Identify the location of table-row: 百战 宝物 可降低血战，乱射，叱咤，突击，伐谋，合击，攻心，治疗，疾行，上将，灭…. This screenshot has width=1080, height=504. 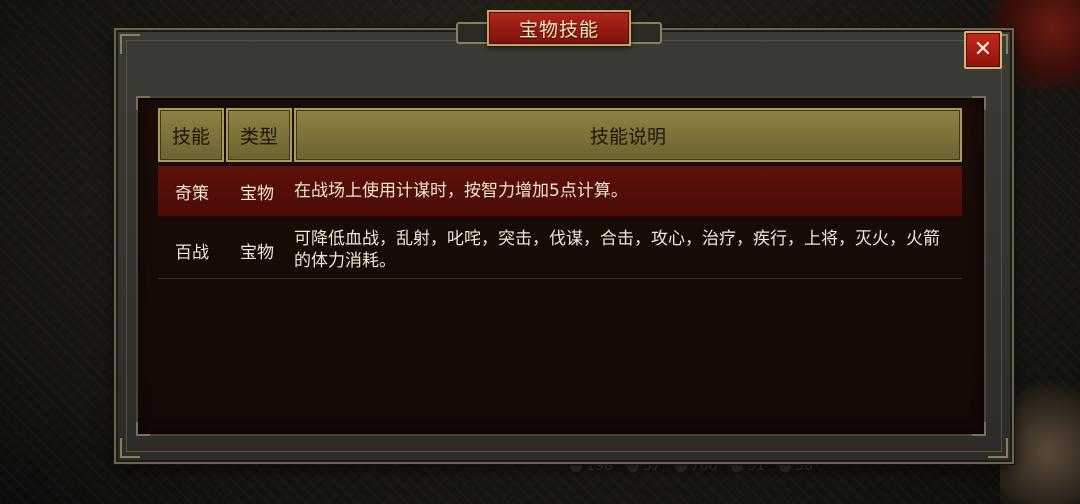
(560, 250).